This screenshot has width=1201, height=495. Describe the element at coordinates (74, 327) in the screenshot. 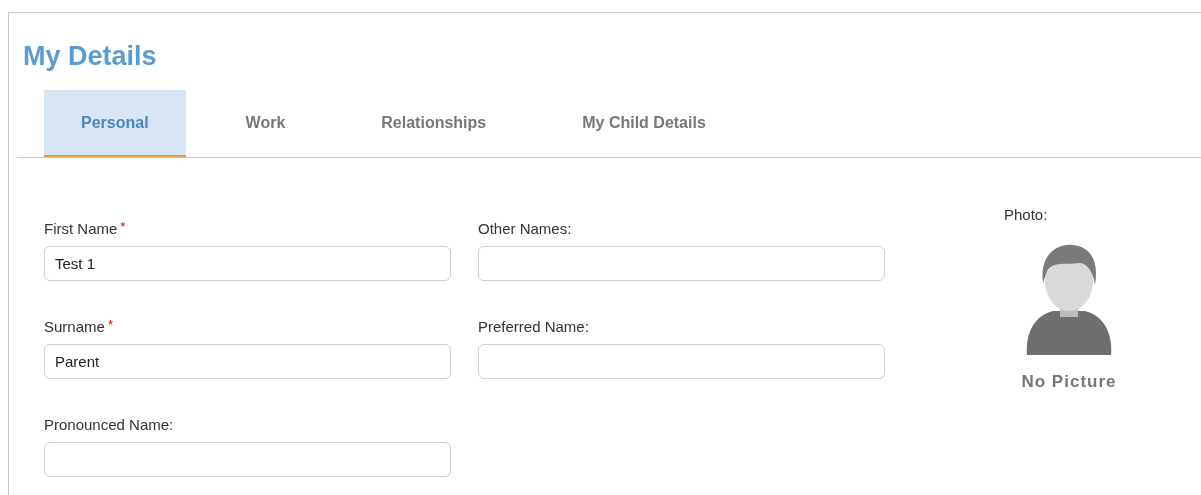

I see `field-label: Surname` at that location.